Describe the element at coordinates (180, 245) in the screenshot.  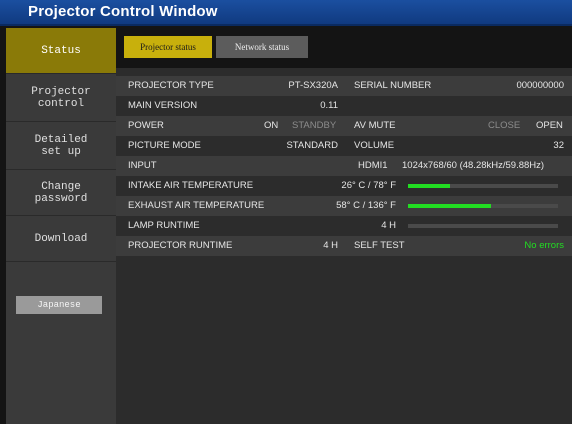
I see `projector-runtime-label: PROJECTOR RUNTIME` at that location.